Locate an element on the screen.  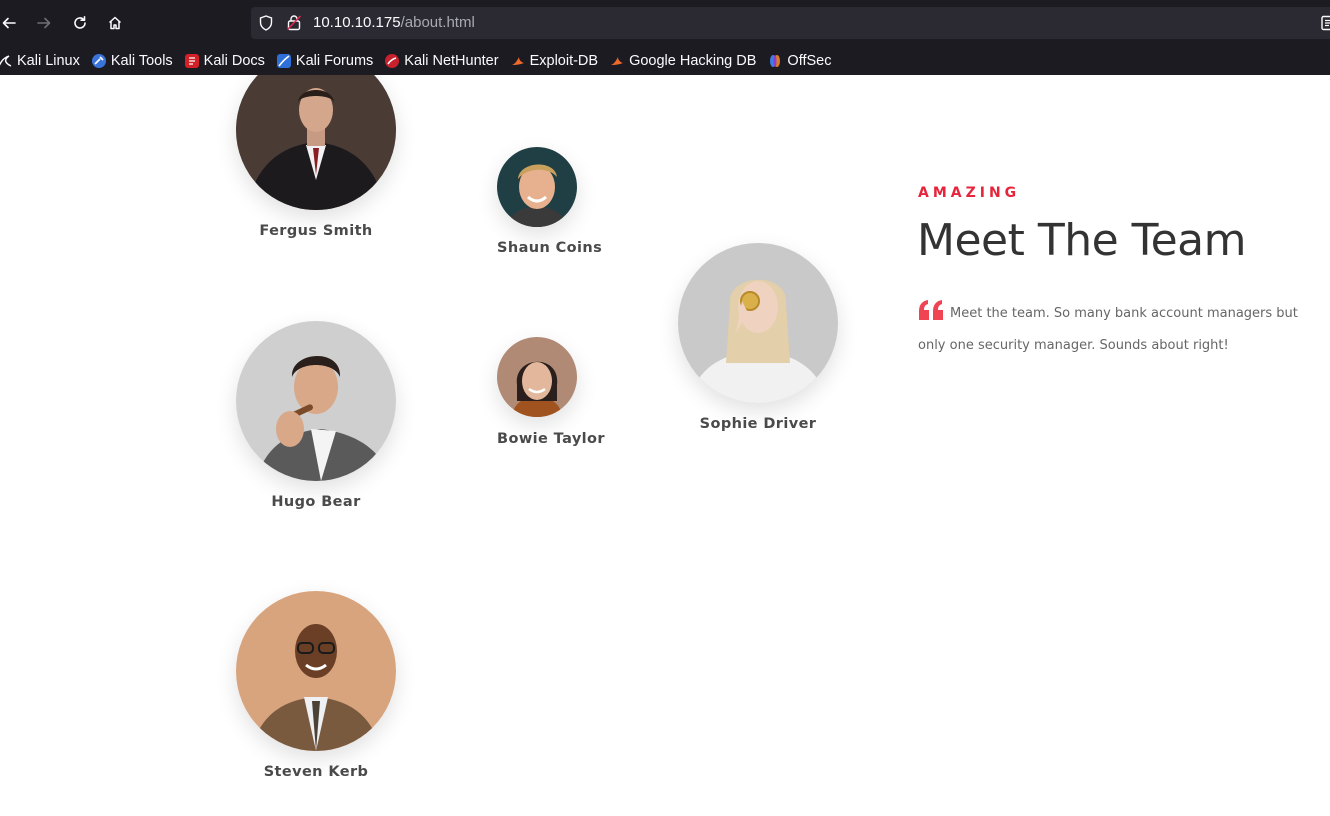
bookmark-exploit-db: Exploit-DB is located at coordinates (555, 60).